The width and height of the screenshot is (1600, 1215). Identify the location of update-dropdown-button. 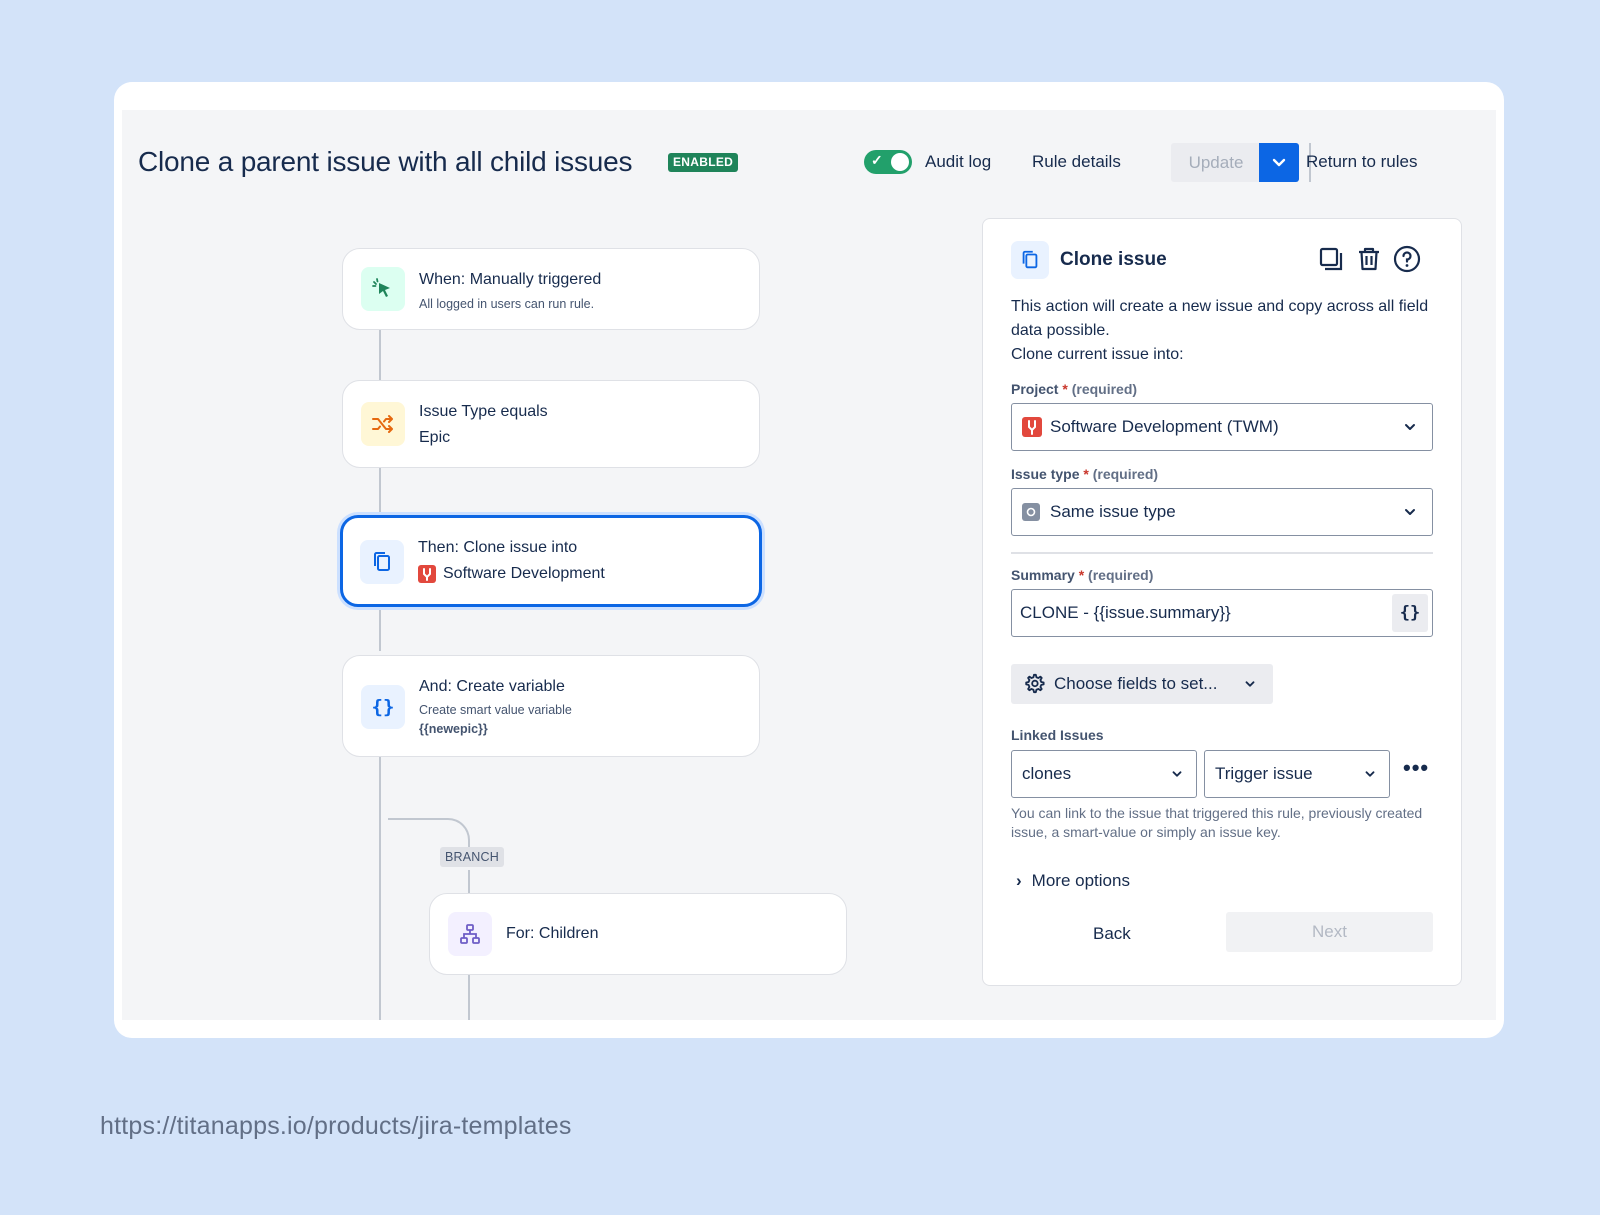
(1279, 162).